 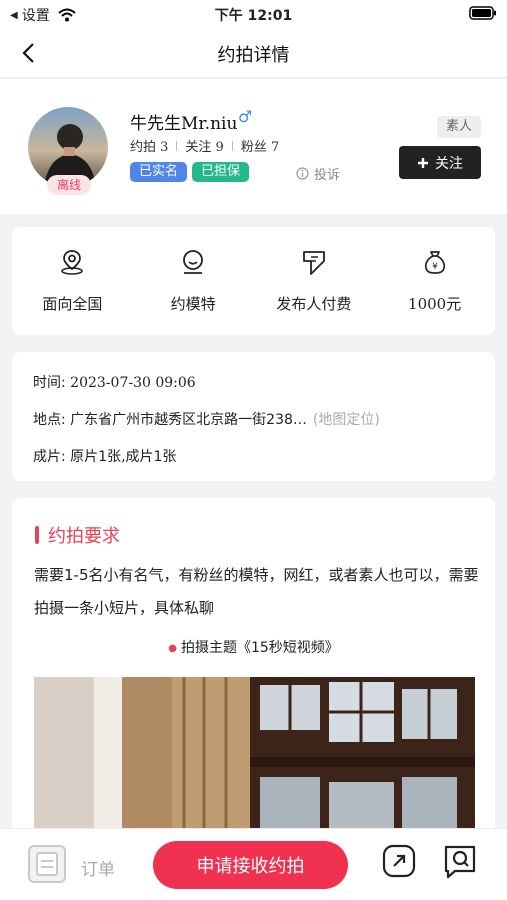 I want to click on report-label: 投诉, so click(x=327, y=175).